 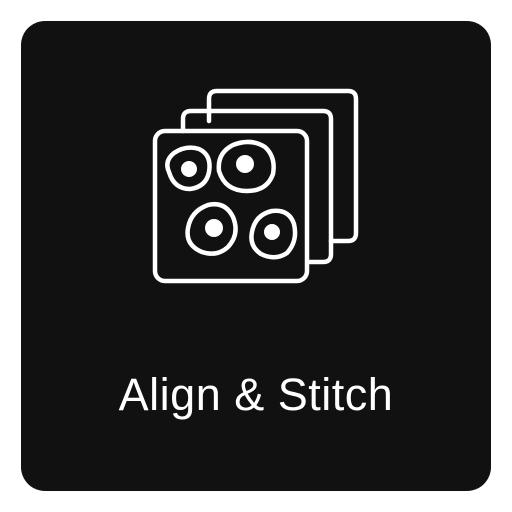 What do you see at coordinates (256, 394) in the screenshot?
I see `tile-label: Align & Stitch` at bounding box center [256, 394].